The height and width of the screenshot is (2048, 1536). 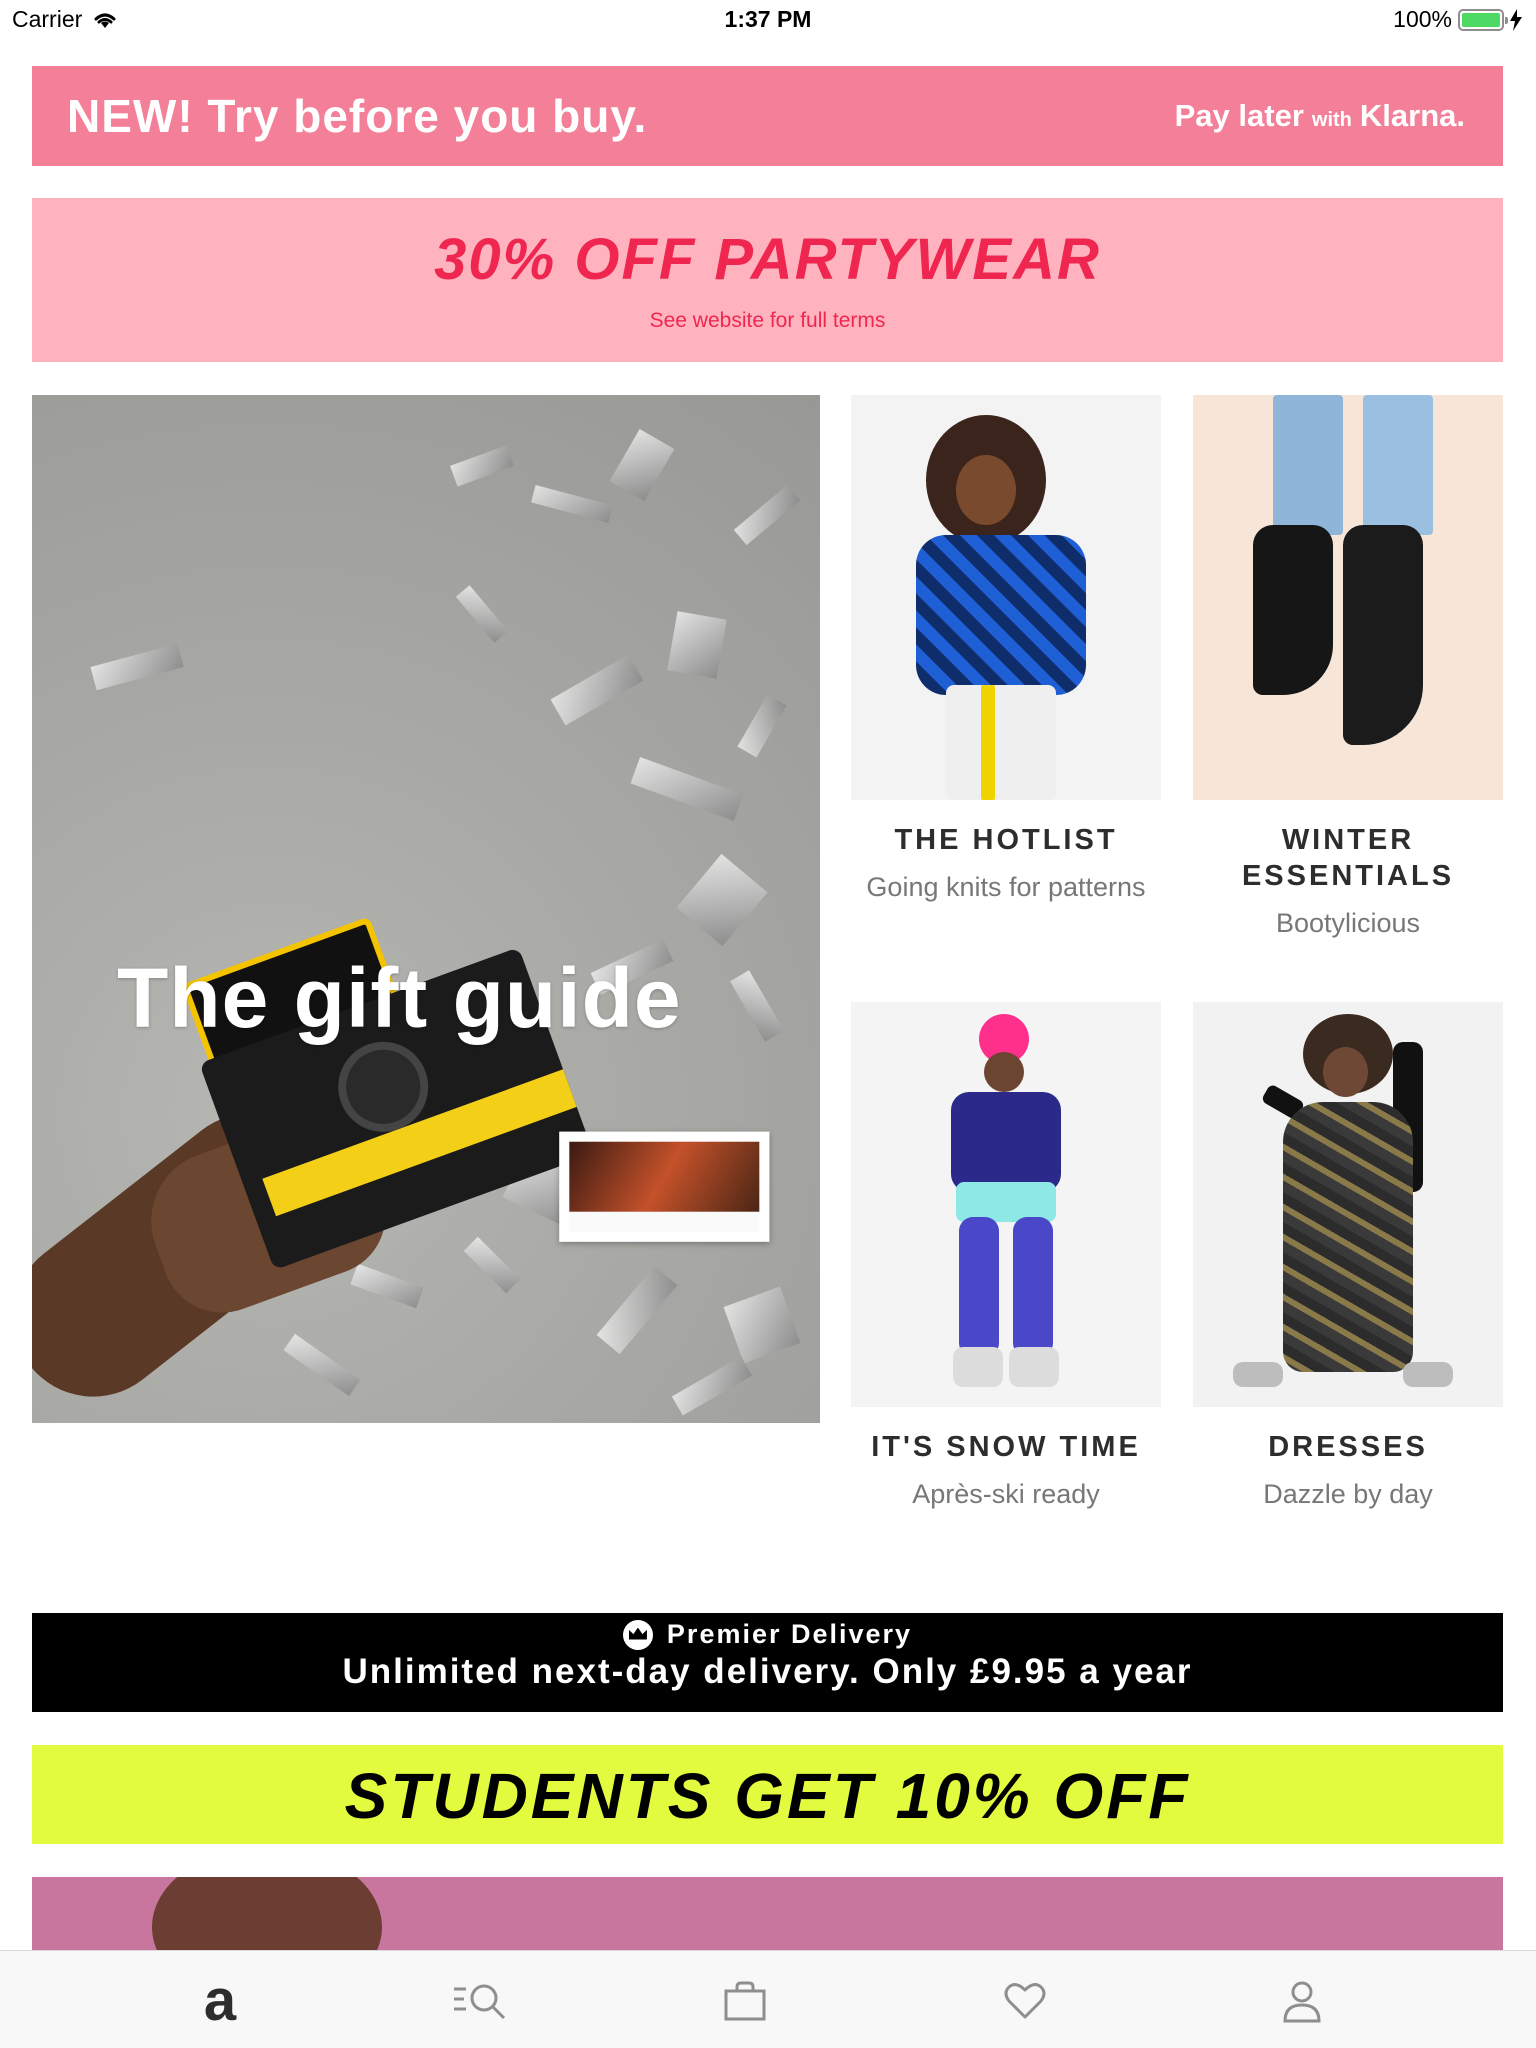 I want to click on premier-label-row: Premier Delivery, so click(x=767, y=1634).